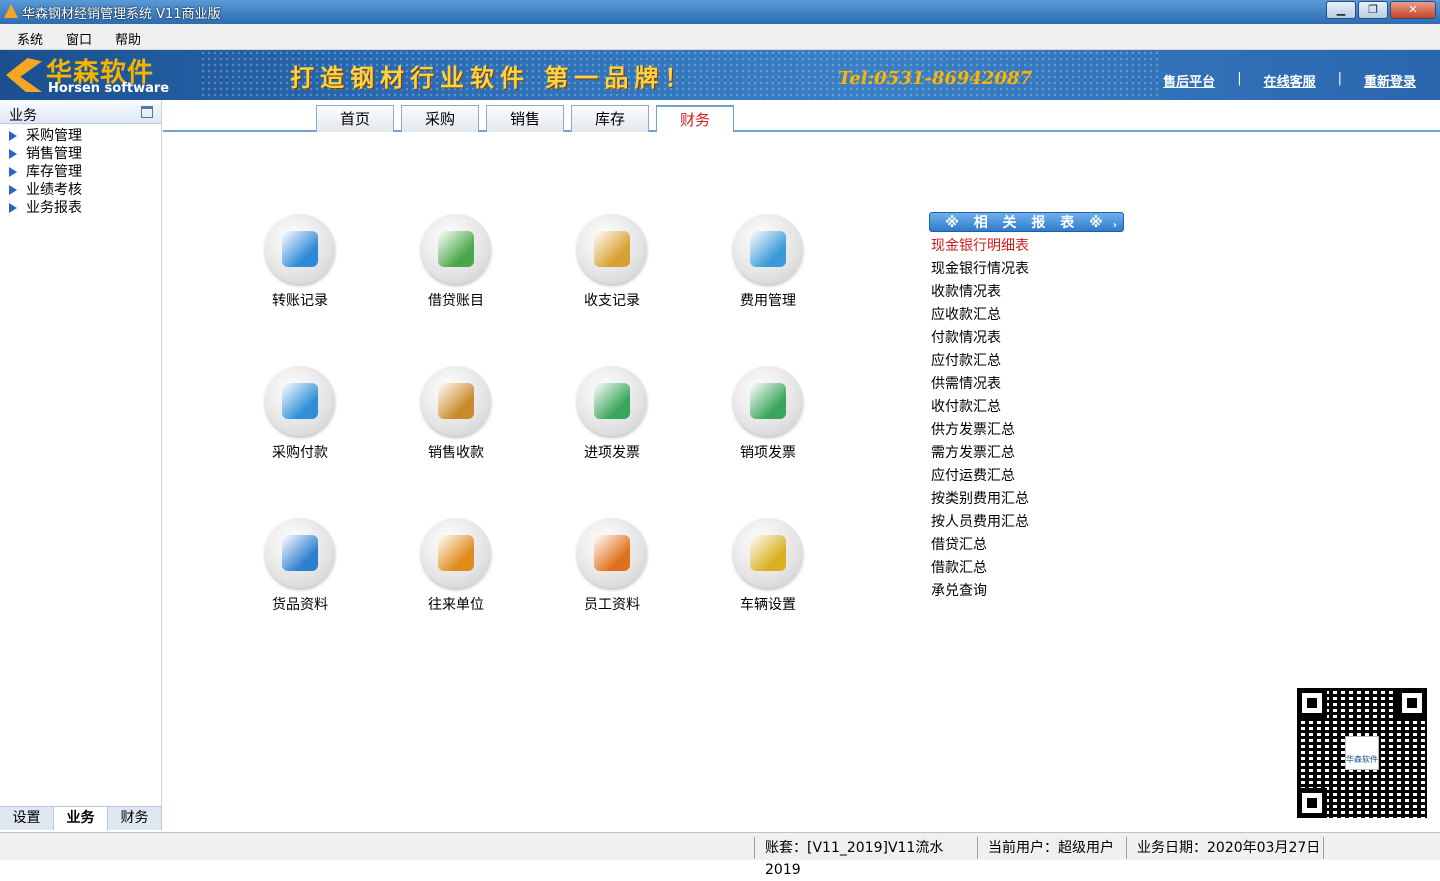 The height and width of the screenshot is (881, 1440). I want to click on sidebar-item-inventory: 库存管理, so click(80, 172).